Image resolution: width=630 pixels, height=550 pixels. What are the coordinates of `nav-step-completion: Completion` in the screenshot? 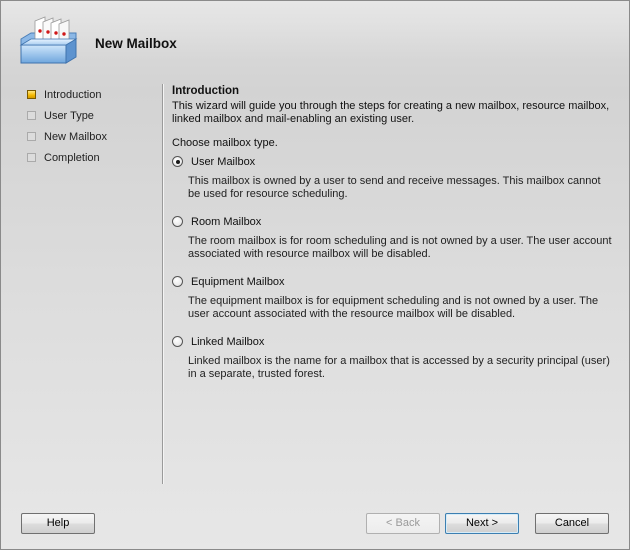 It's located at (92, 157).